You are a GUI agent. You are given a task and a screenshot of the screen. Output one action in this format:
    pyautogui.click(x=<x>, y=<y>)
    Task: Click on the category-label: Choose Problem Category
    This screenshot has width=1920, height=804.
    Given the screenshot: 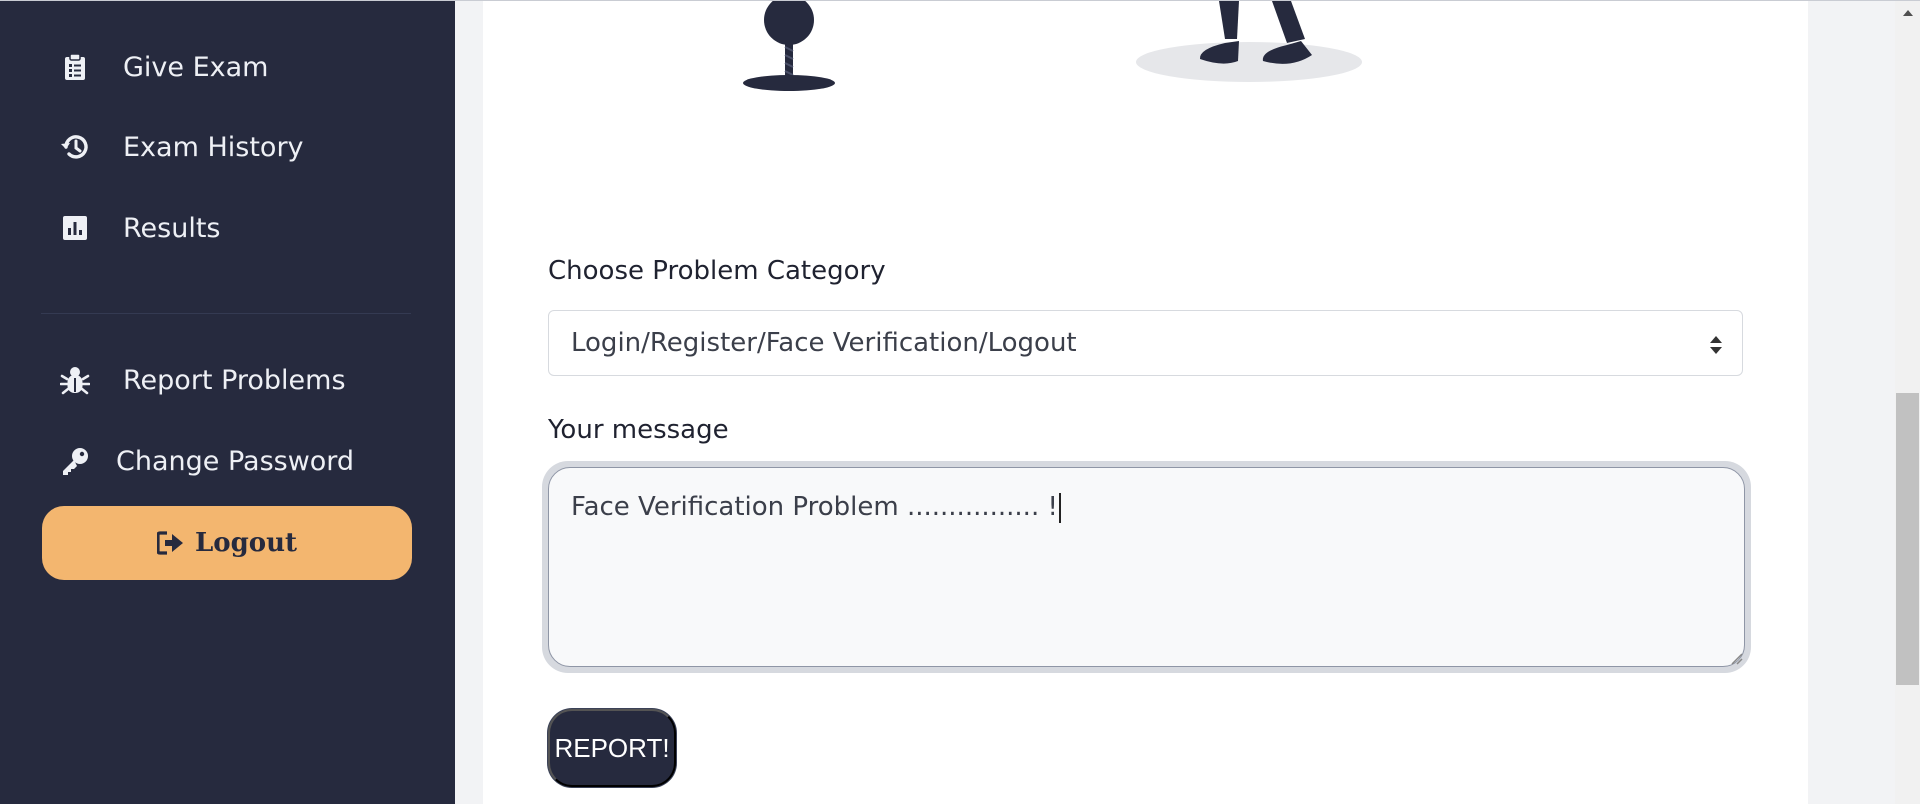 What is the action you would take?
    pyautogui.click(x=717, y=271)
    